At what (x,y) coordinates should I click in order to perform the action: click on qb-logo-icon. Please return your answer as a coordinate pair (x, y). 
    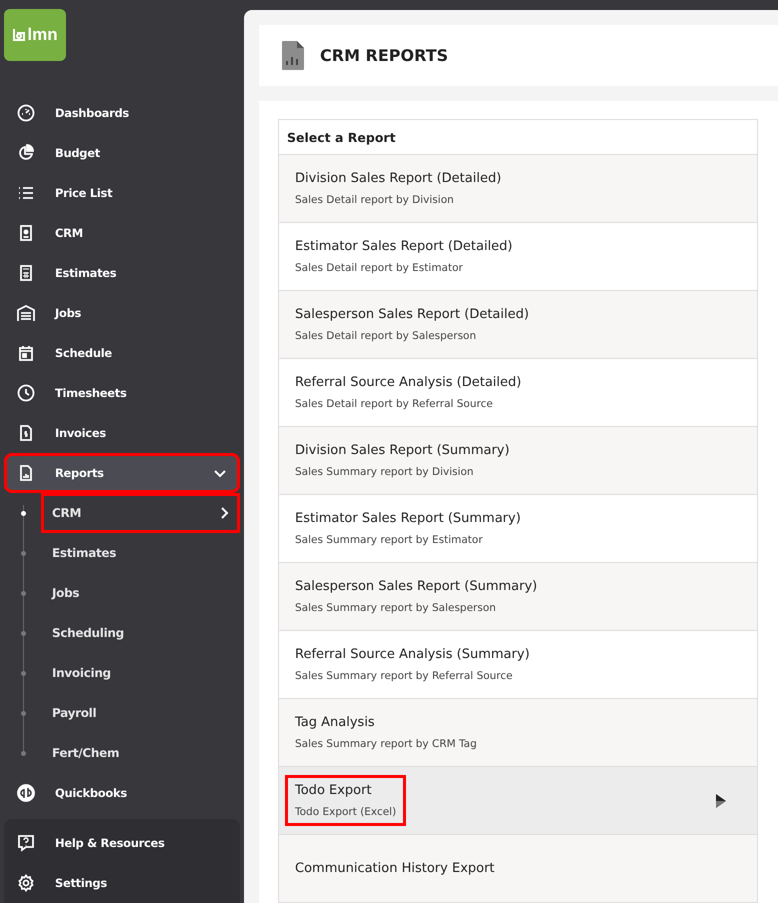
    Looking at the image, I should click on (26, 793).